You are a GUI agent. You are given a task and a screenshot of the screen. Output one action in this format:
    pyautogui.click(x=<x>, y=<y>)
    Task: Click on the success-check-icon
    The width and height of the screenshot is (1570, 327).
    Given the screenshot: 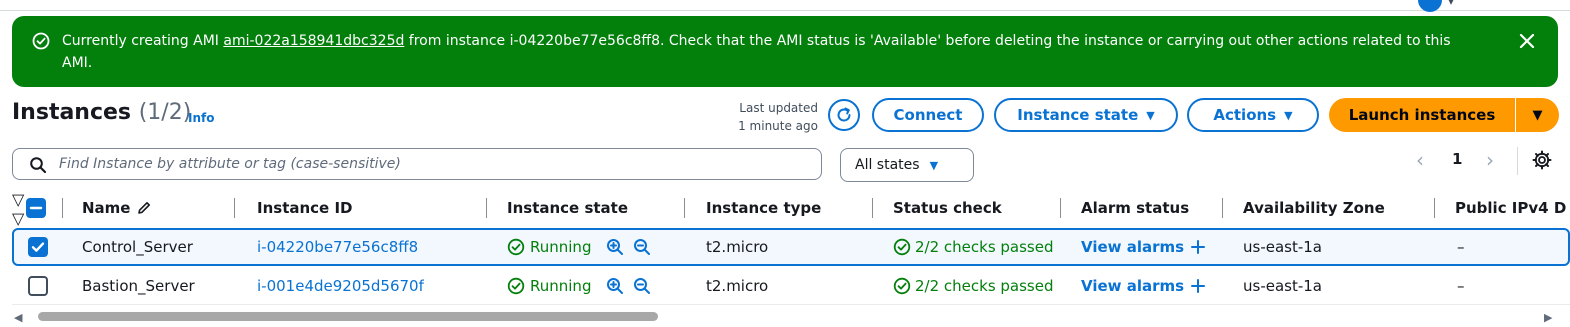 What is the action you would take?
    pyautogui.click(x=41, y=41)
    